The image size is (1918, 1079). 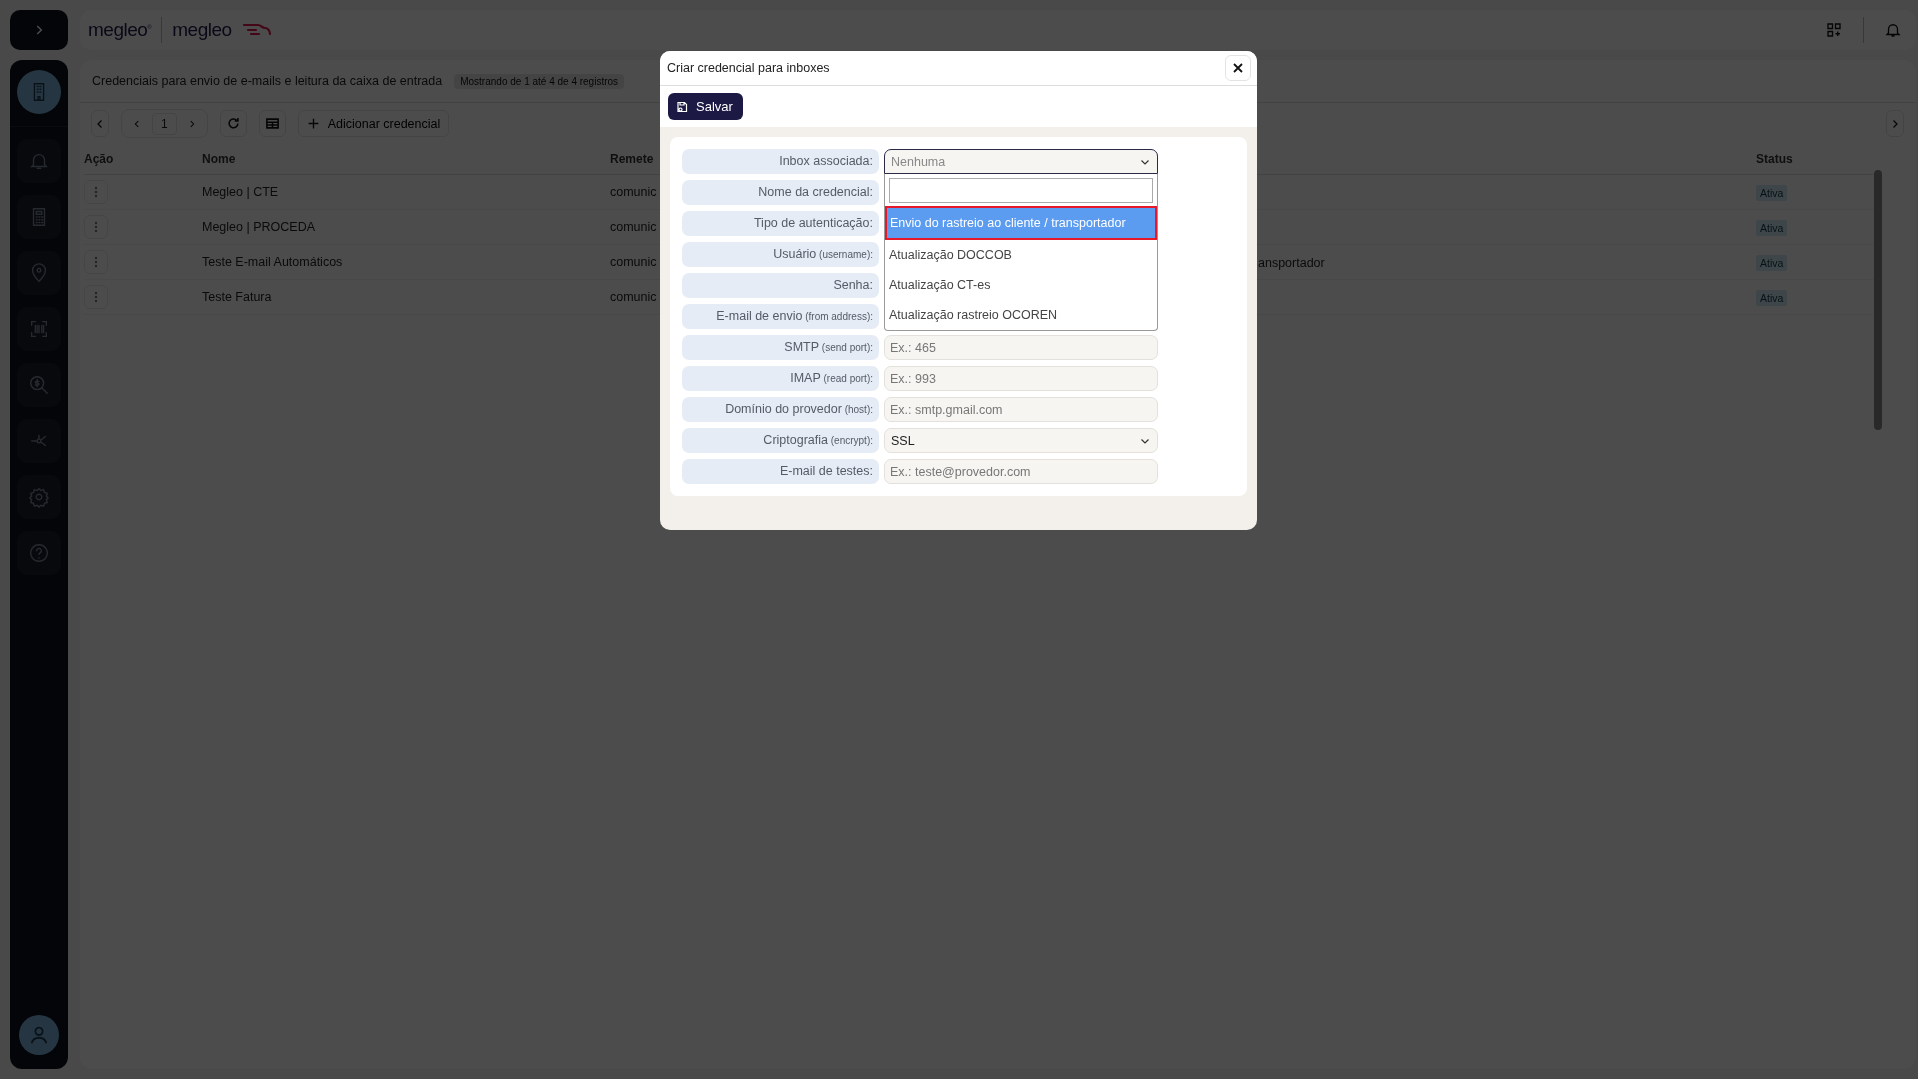 I want to click on record-count: Mostrando de 1 até 4 de 4 registros, so click(x=539, y=81).